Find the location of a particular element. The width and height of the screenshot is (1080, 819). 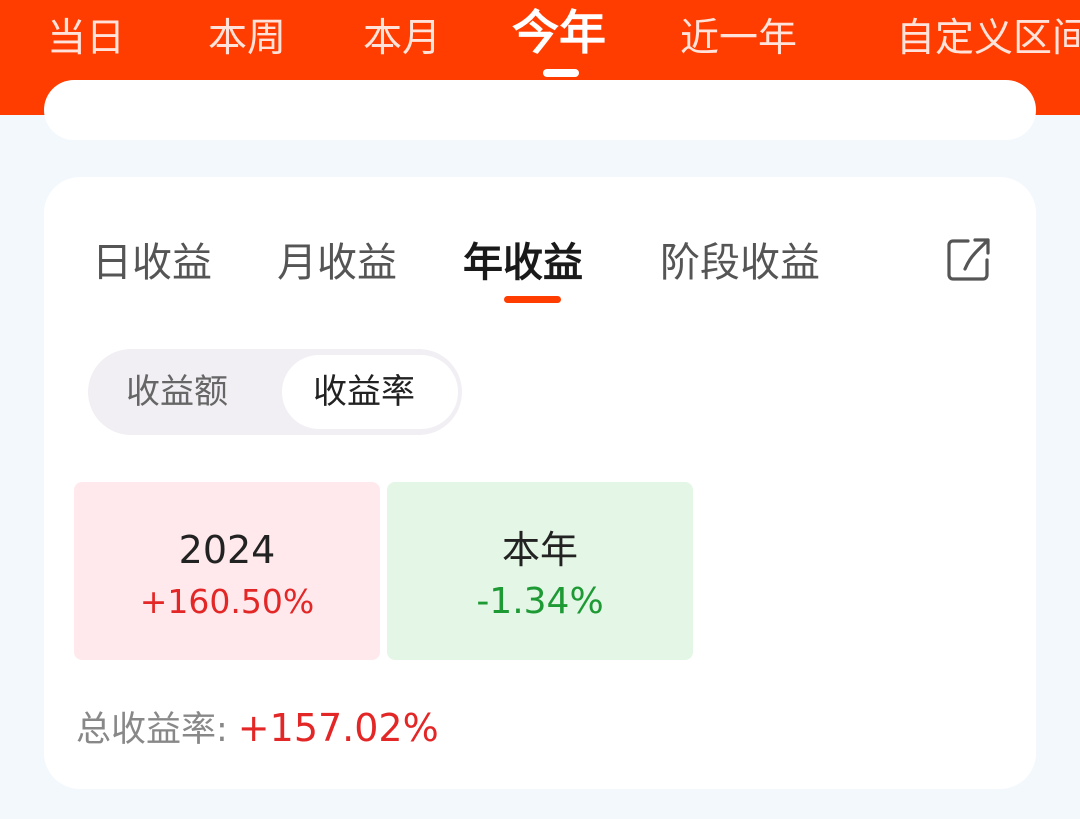

total-return-value: +157.02% is located at coordinates (338, 728).